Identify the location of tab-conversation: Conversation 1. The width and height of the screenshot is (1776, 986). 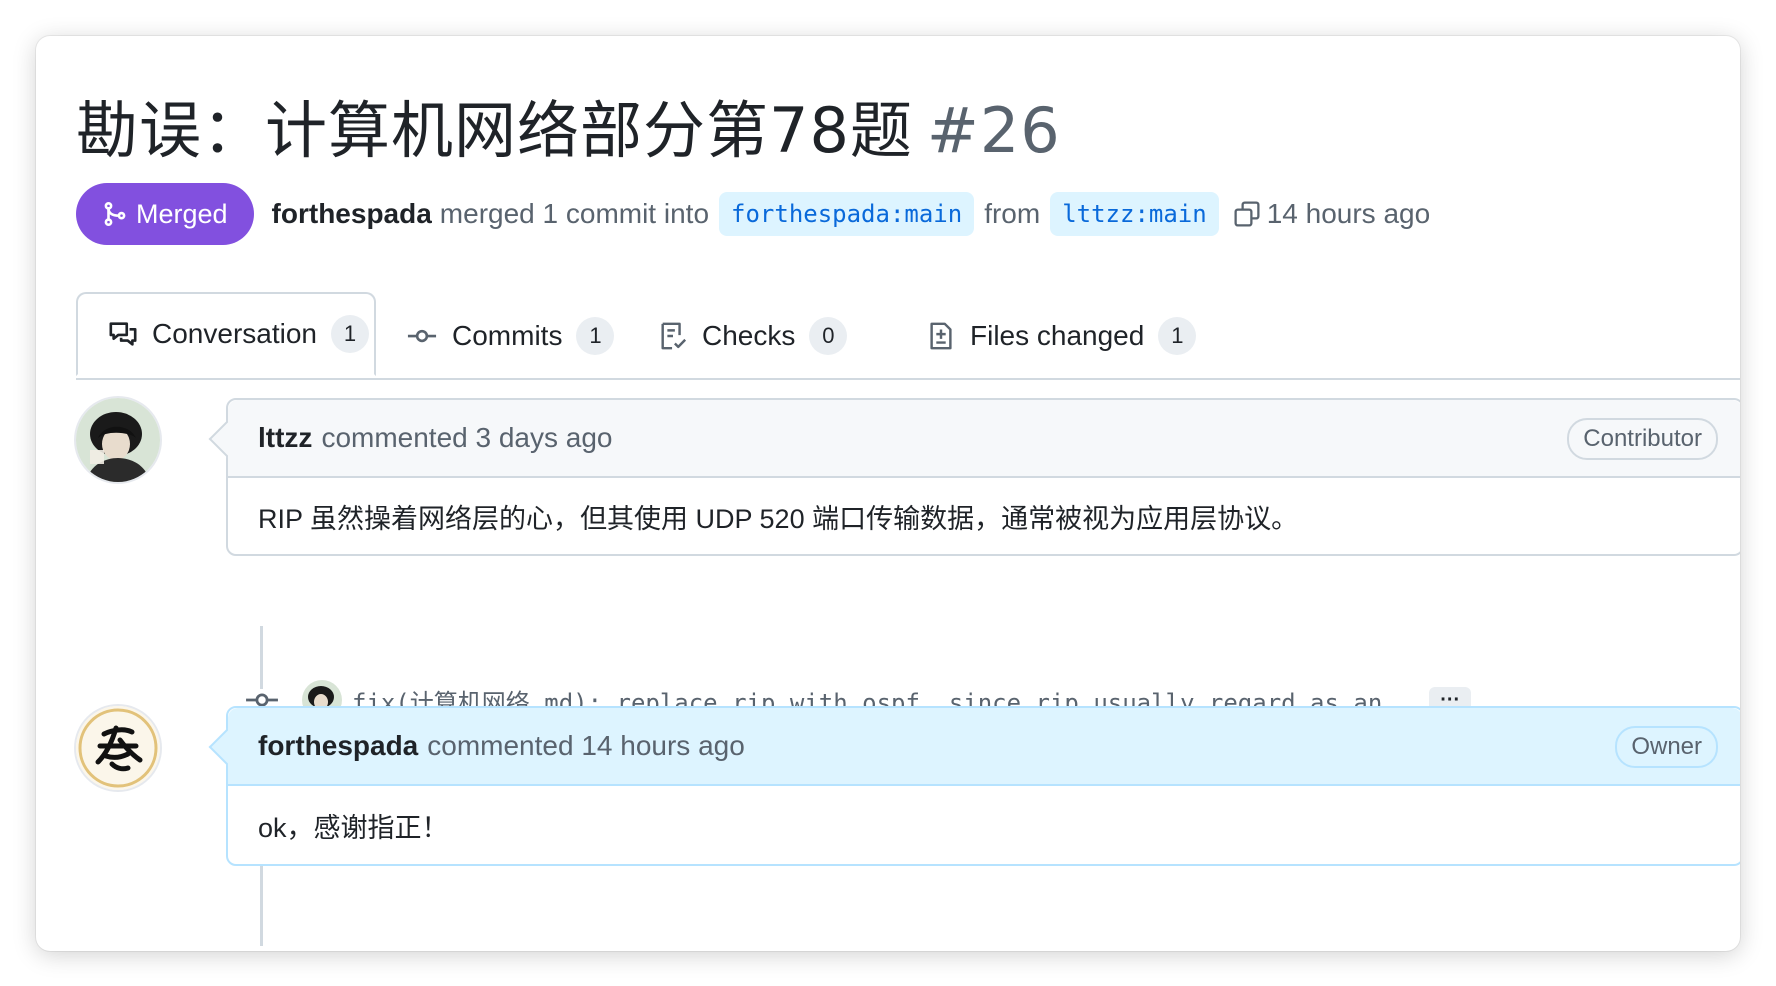
(226, 334).